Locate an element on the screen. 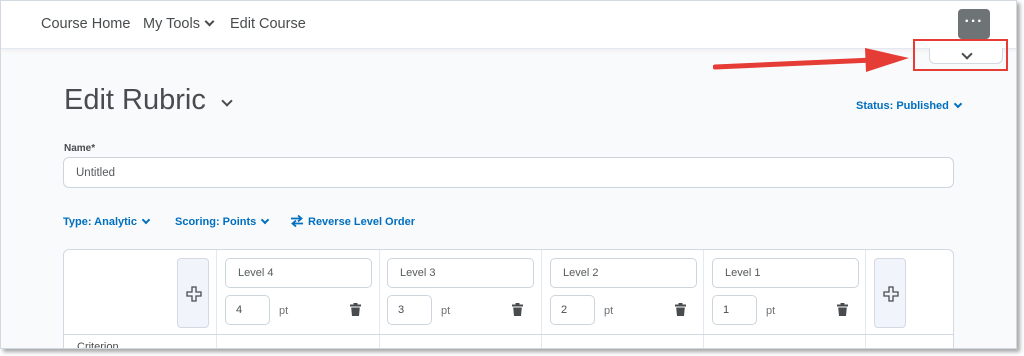 The image size is (1024, 356). type-dropdown: Type: Analytic is located at coordinates (107, 221).